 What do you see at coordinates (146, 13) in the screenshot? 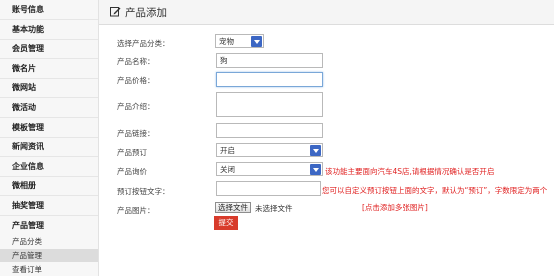
I see `page-title: 产品添加` at bounding box center [146, 13].